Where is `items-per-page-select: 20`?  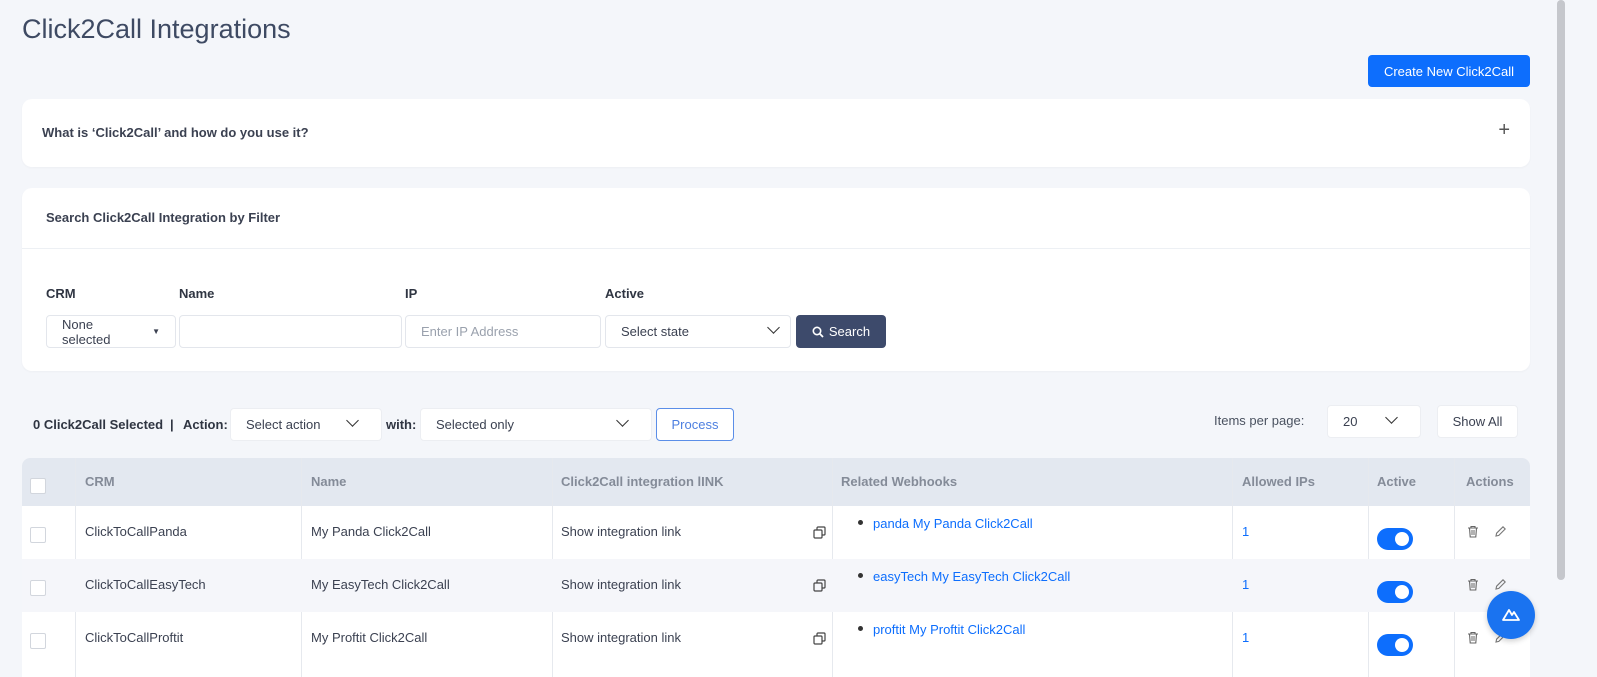
items-per-page-select: 20 is located at coordinates (1374, 421).